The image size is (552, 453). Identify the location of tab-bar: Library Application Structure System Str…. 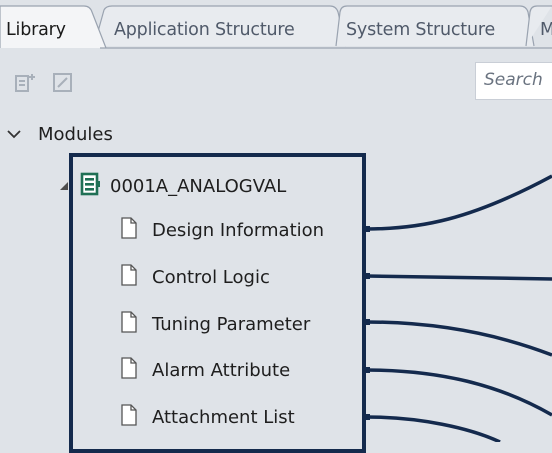
(276, 25).